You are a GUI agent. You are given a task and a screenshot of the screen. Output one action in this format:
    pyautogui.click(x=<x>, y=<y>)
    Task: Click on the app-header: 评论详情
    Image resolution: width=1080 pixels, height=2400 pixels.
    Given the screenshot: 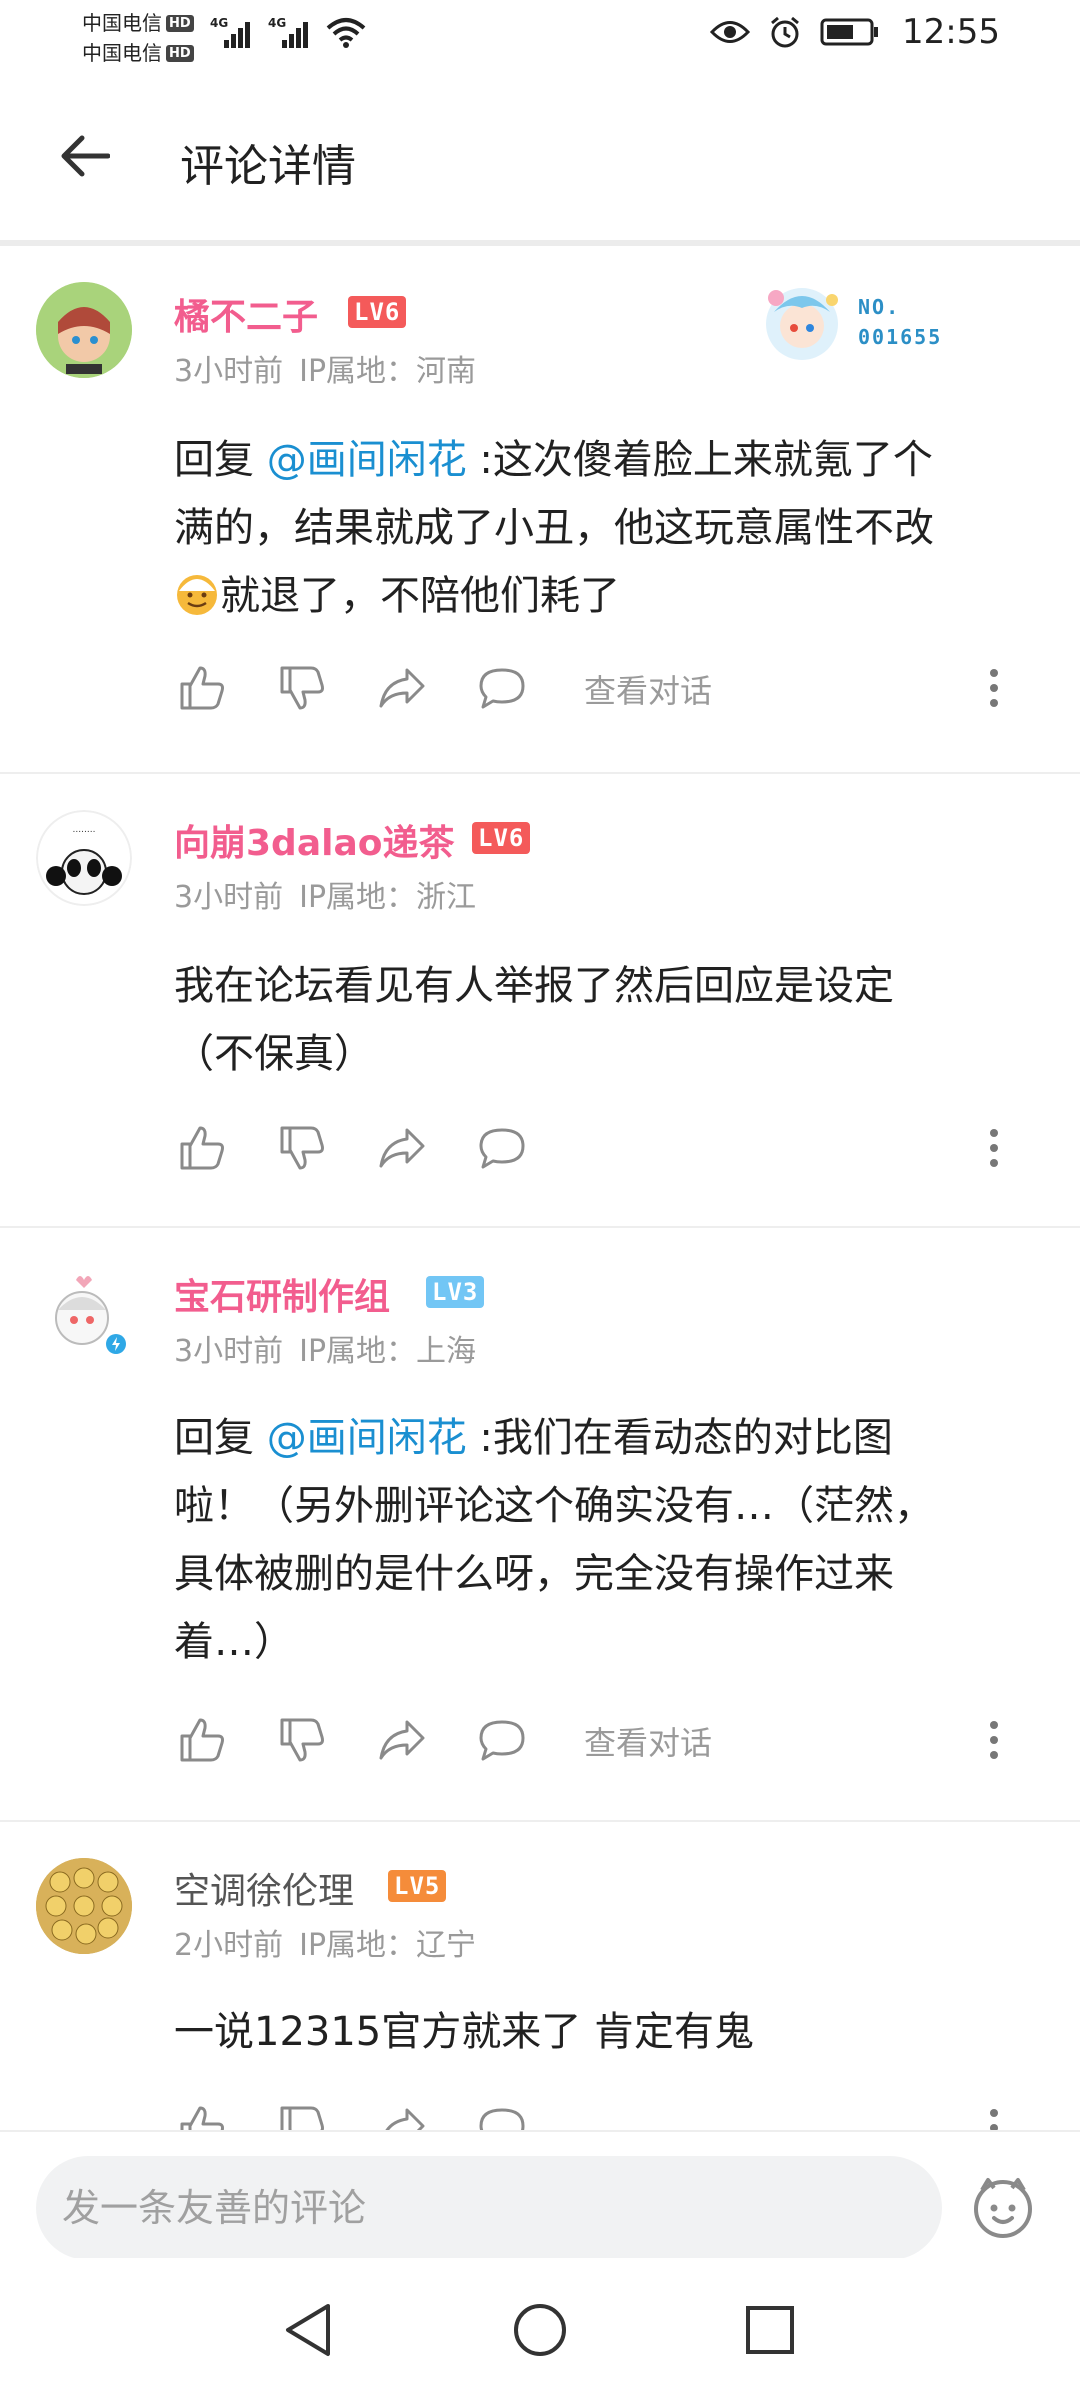 What is the action you would take?
    pyautogui.click(x=540, y=156)
    